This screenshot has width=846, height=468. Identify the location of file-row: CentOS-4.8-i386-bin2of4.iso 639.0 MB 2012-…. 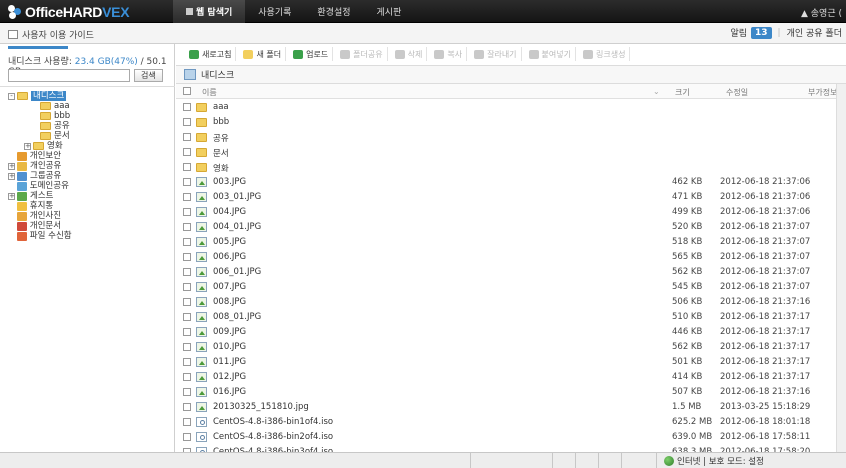
(511, 437).